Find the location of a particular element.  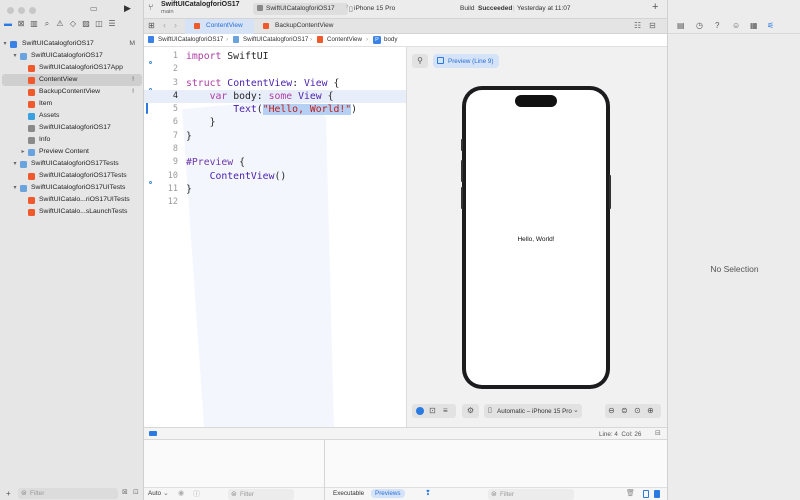

tree-item-file: Item is located at coordinates (72, 104).